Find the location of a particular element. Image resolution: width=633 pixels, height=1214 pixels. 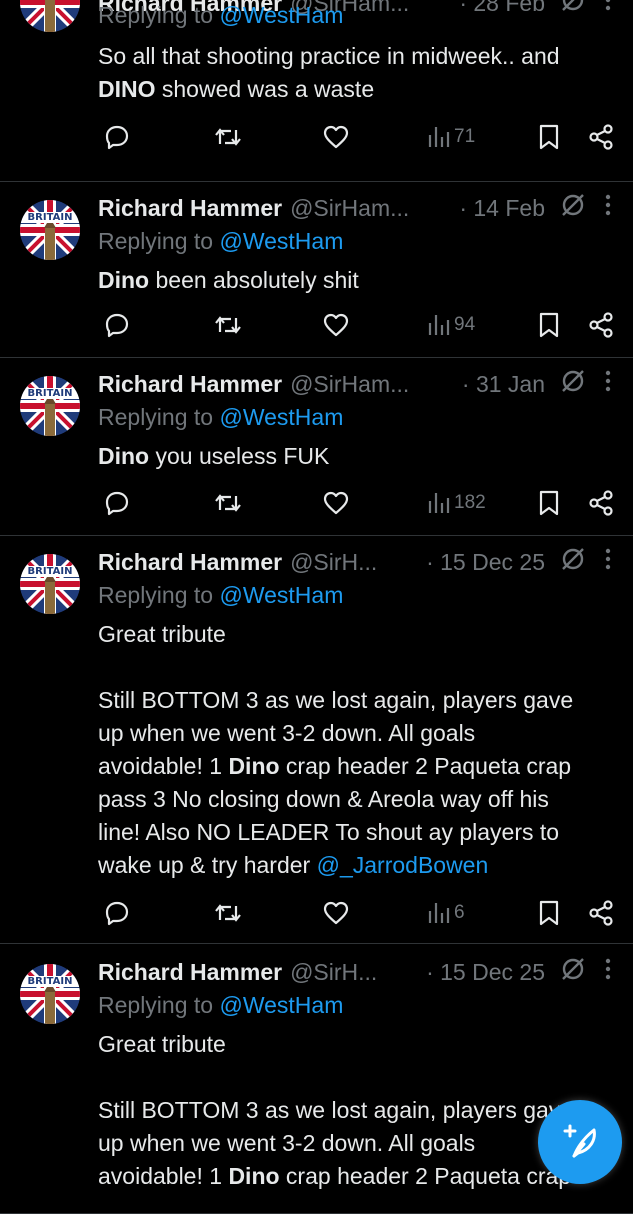

views-button: 6 is located at coordinates (446, 913).